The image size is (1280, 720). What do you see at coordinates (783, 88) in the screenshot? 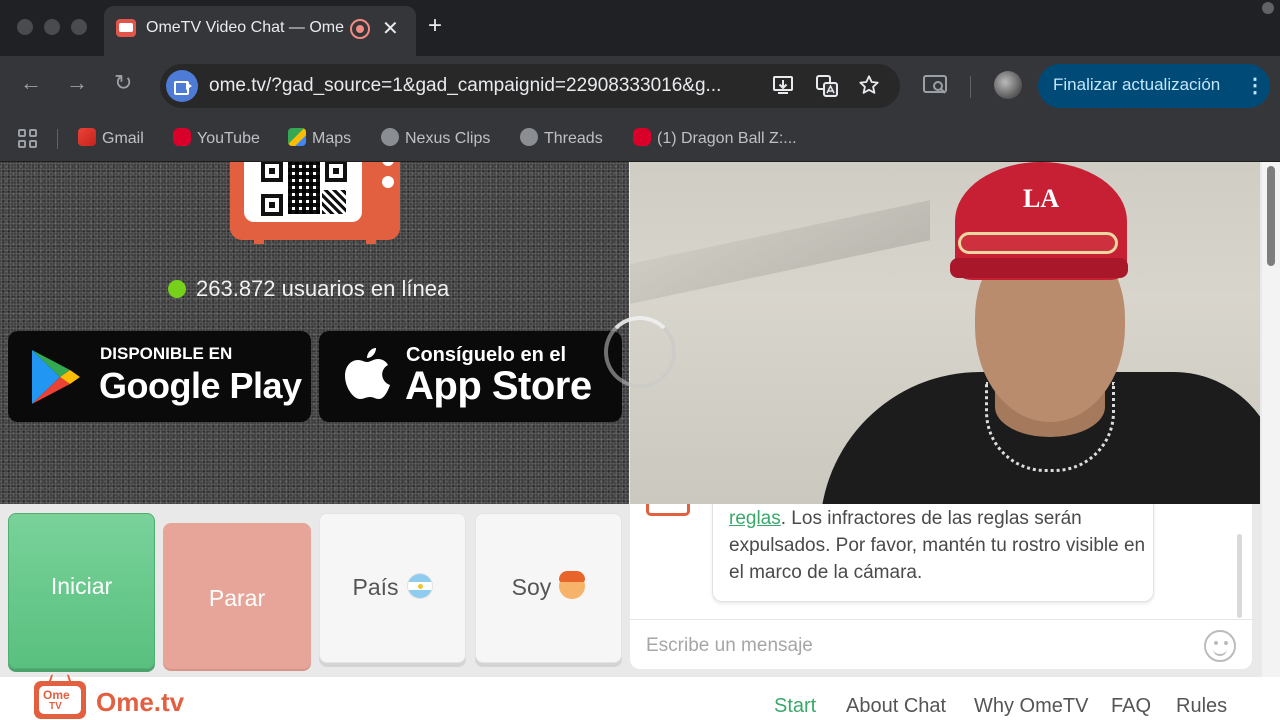
I see `install-app-icon` at bounding box center [783, 88].